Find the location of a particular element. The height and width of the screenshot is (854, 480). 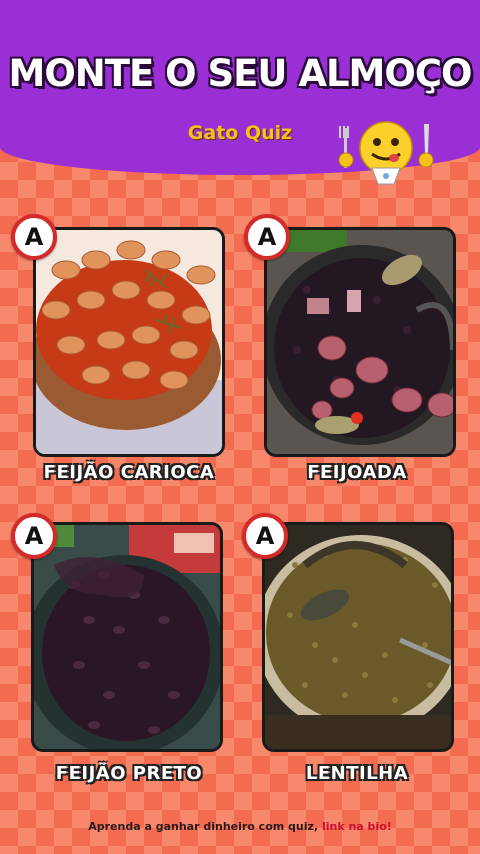

lentils-pot-photo is located at coordinates (358, 637).